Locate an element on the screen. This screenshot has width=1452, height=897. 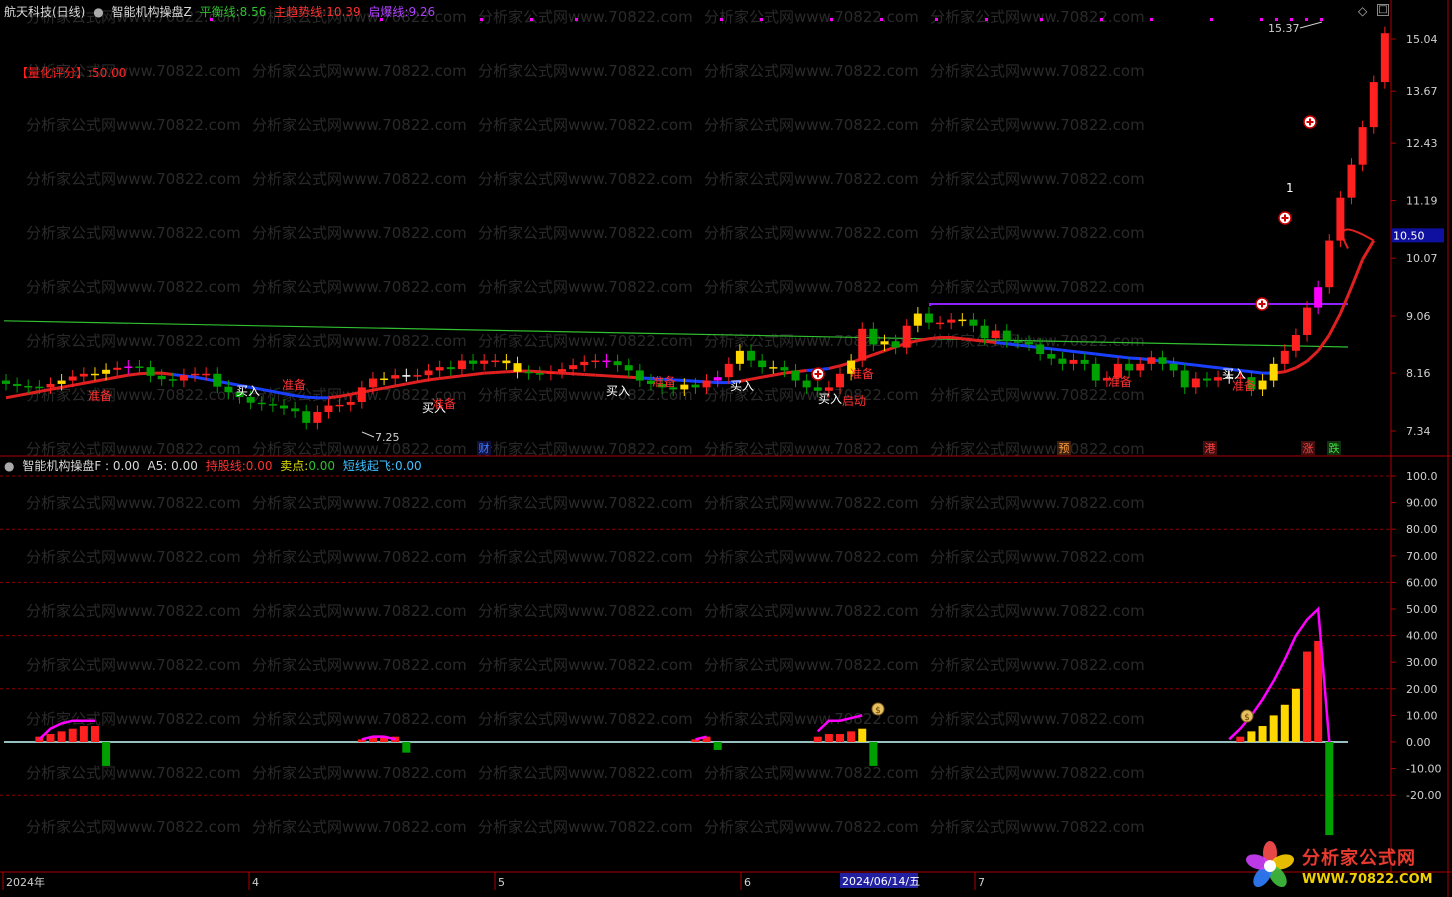
start-line-label: 启爆线: is located at coordinates (388, 12).